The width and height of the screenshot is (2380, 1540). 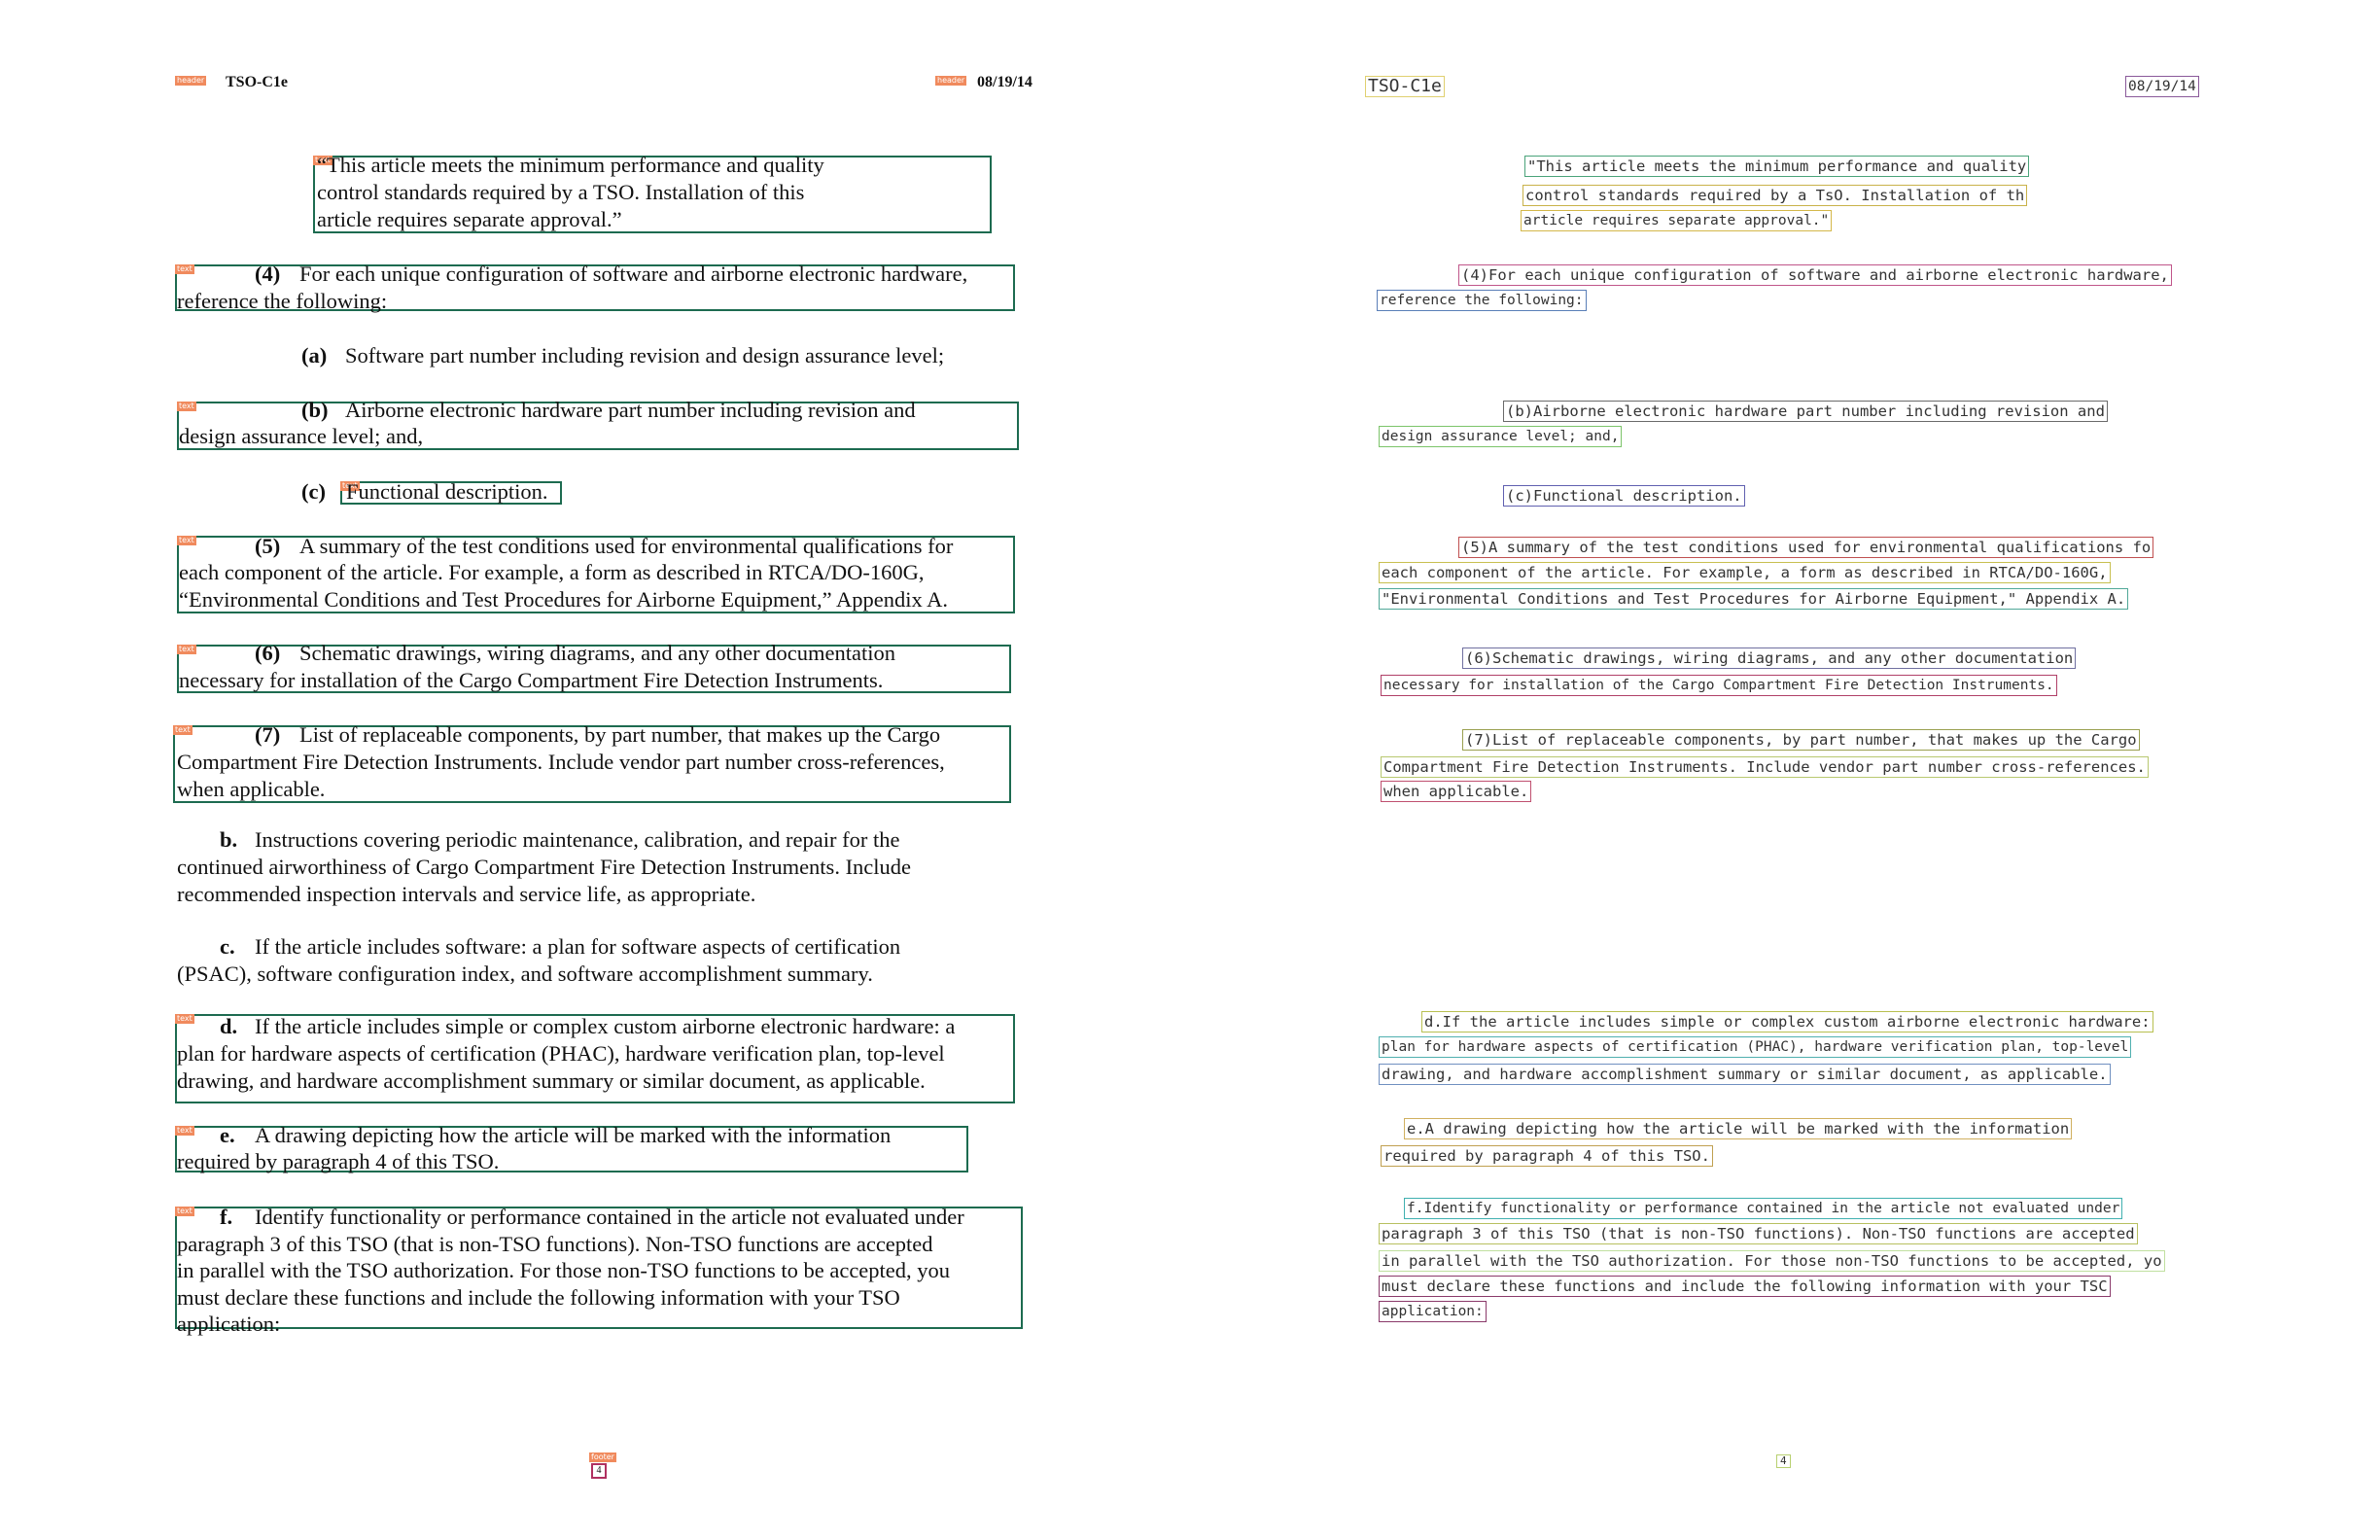 I want to click on ocr-line: design assurance level; and,, so click(x=1501, y=436).